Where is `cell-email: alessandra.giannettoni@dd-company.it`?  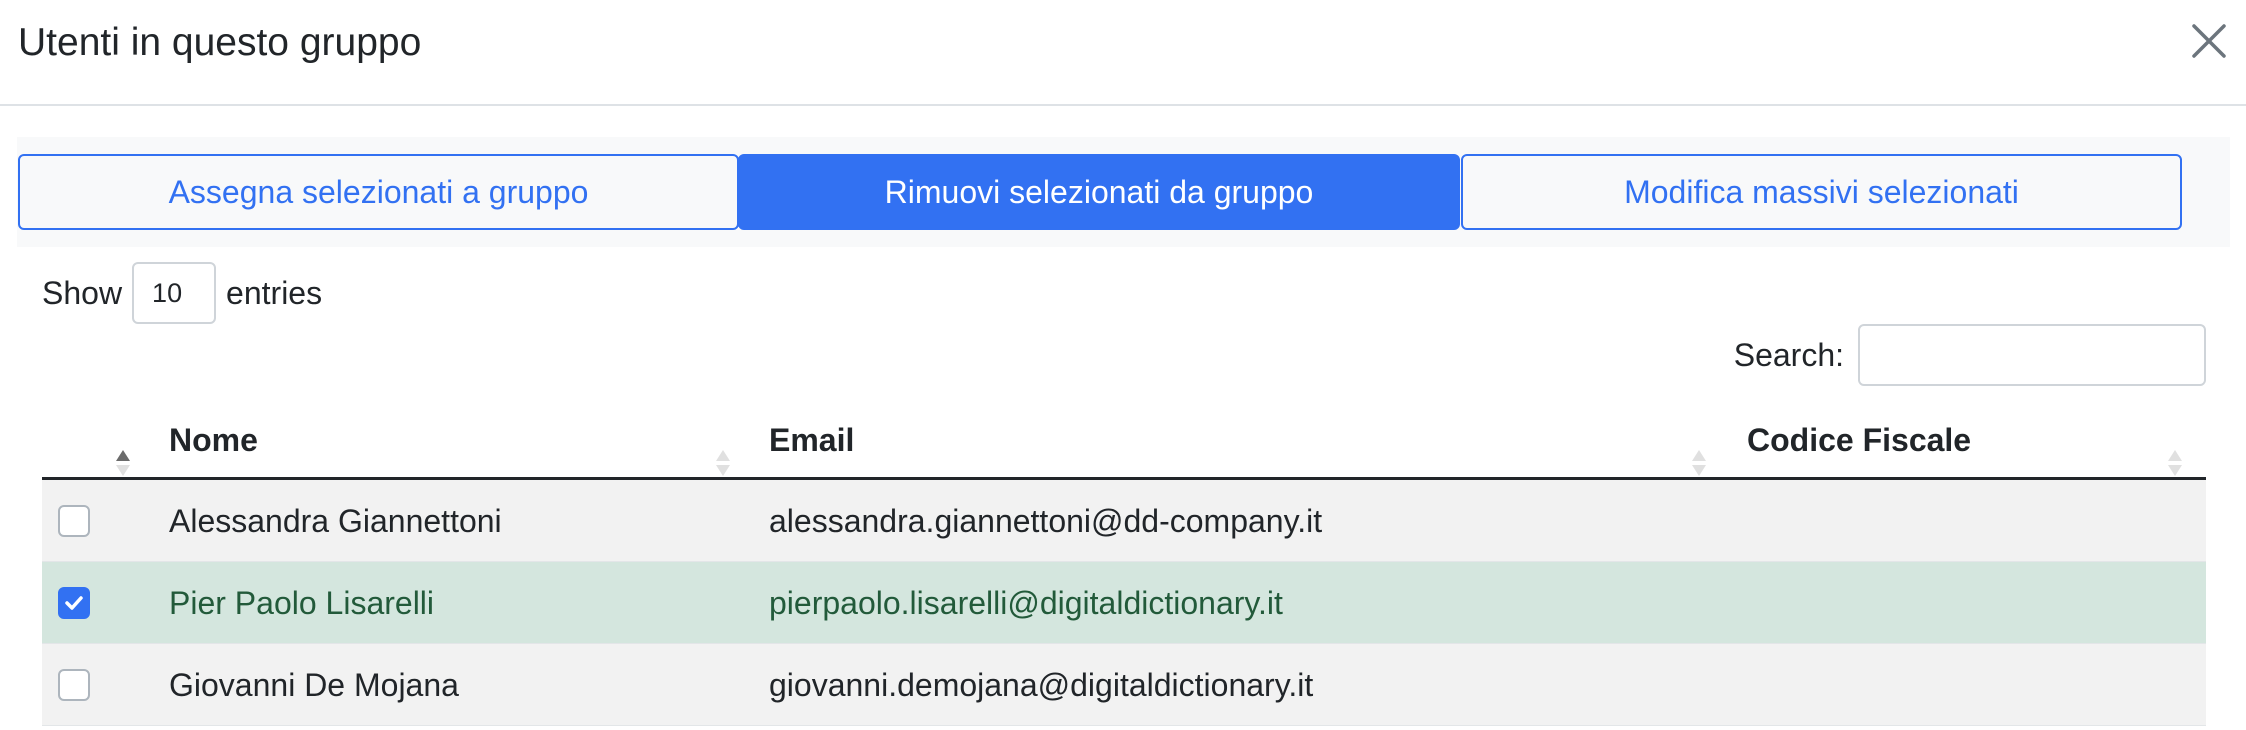 cell-email: alessandra.giannettoni@dd-company.it is located at coordinates (1046, 520).